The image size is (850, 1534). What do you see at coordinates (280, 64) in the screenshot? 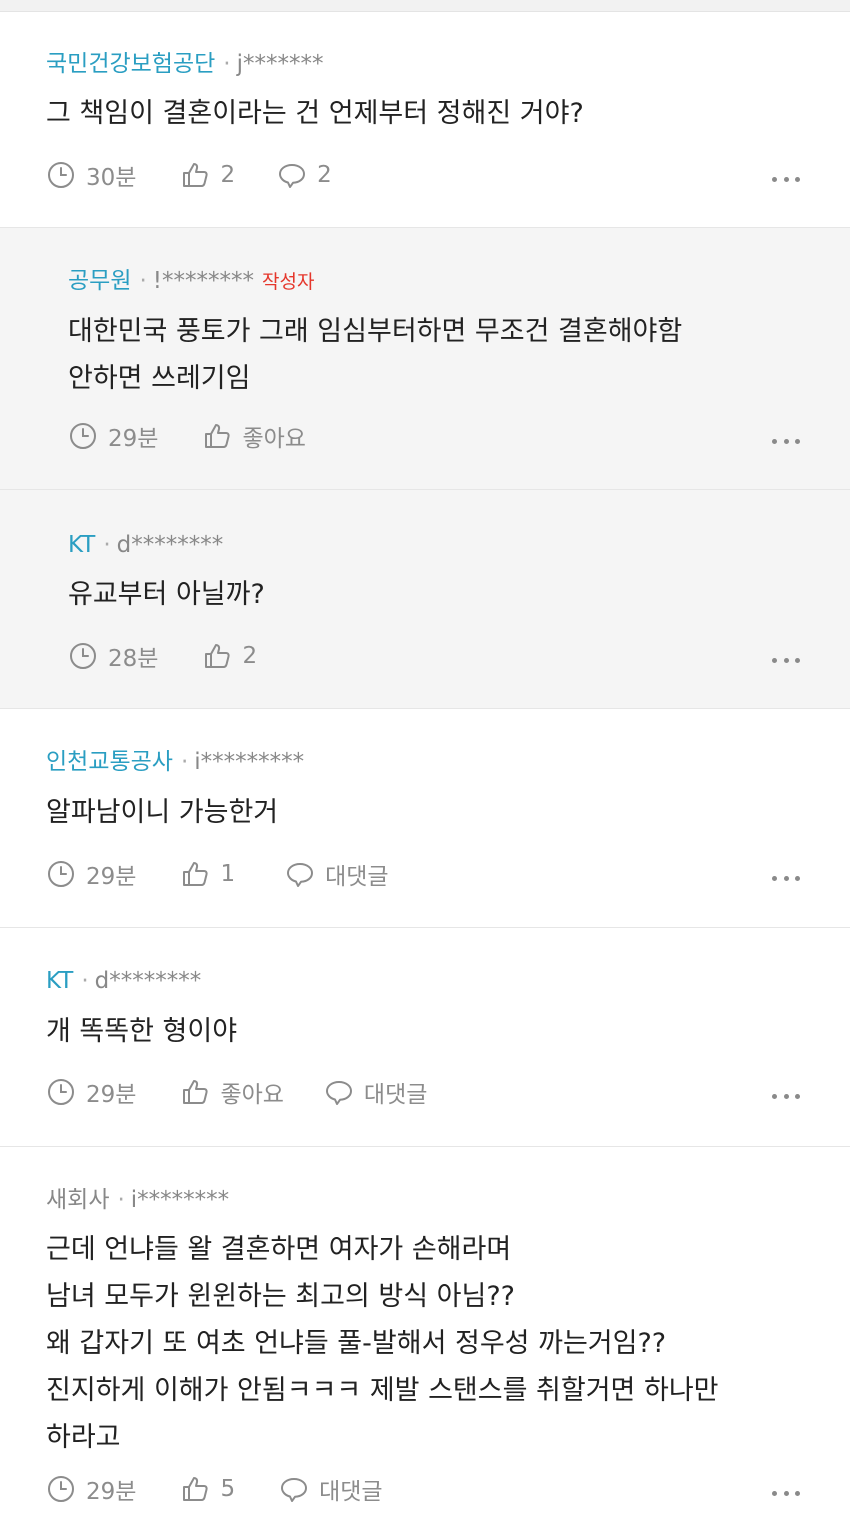
I see `comment-user-id: j*******` at bounding box center [280, 64].